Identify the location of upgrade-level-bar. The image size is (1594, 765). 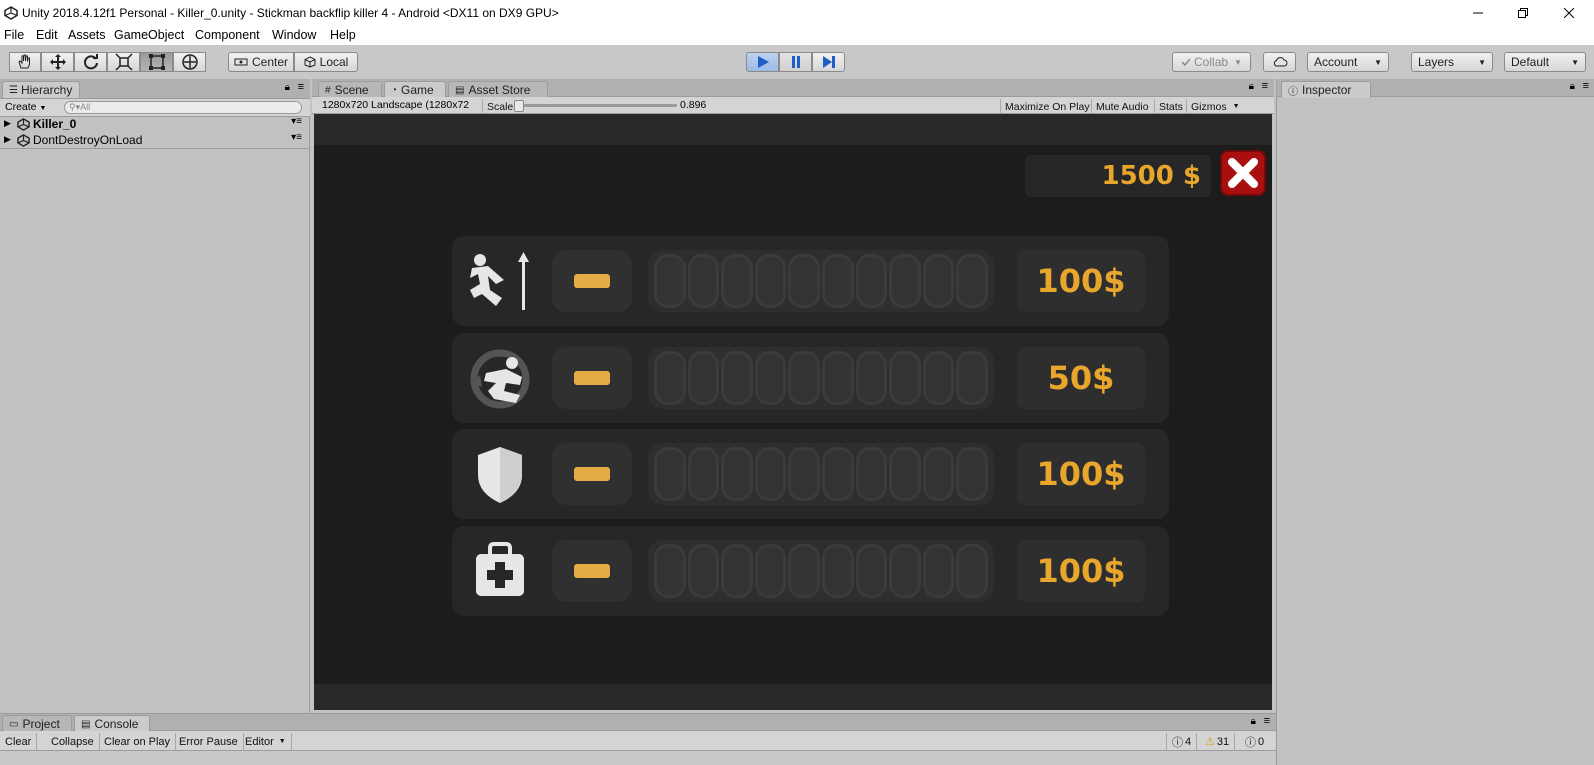
(821, 571).